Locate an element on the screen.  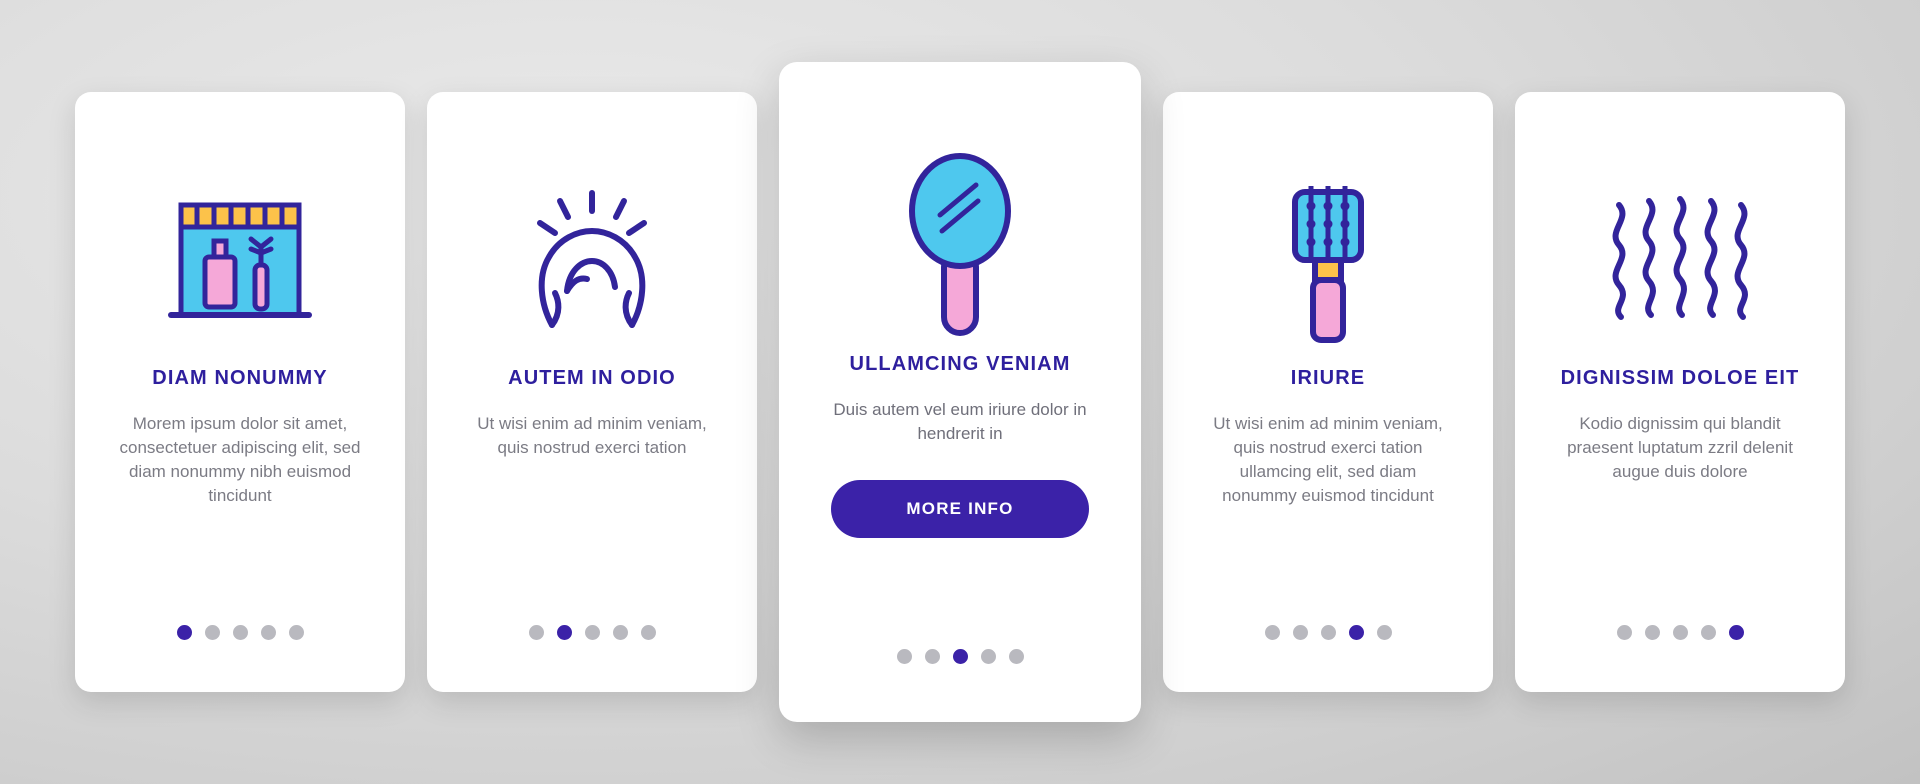
more-info-button: MORE INFO is located at coordinates (960, 509).